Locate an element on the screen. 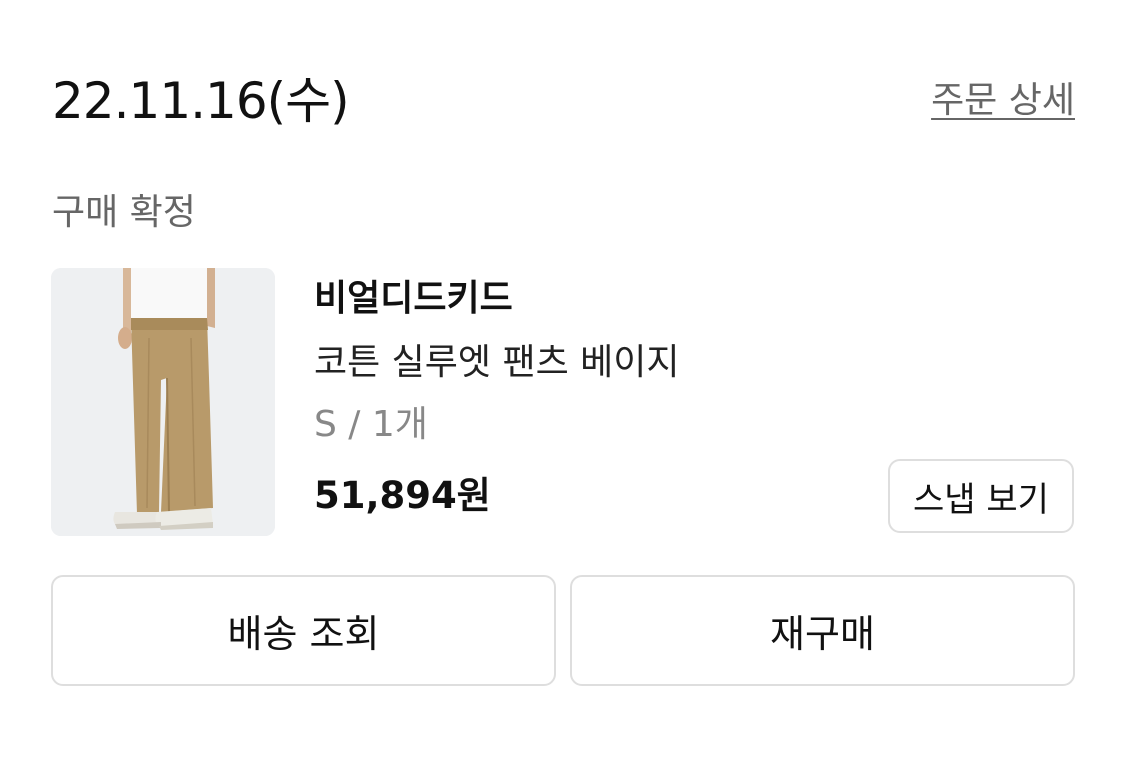 Image resolution: width=1125 pixels, height=764 pixels. order-status: 구매 확정 is located at coordinates (124, 212).